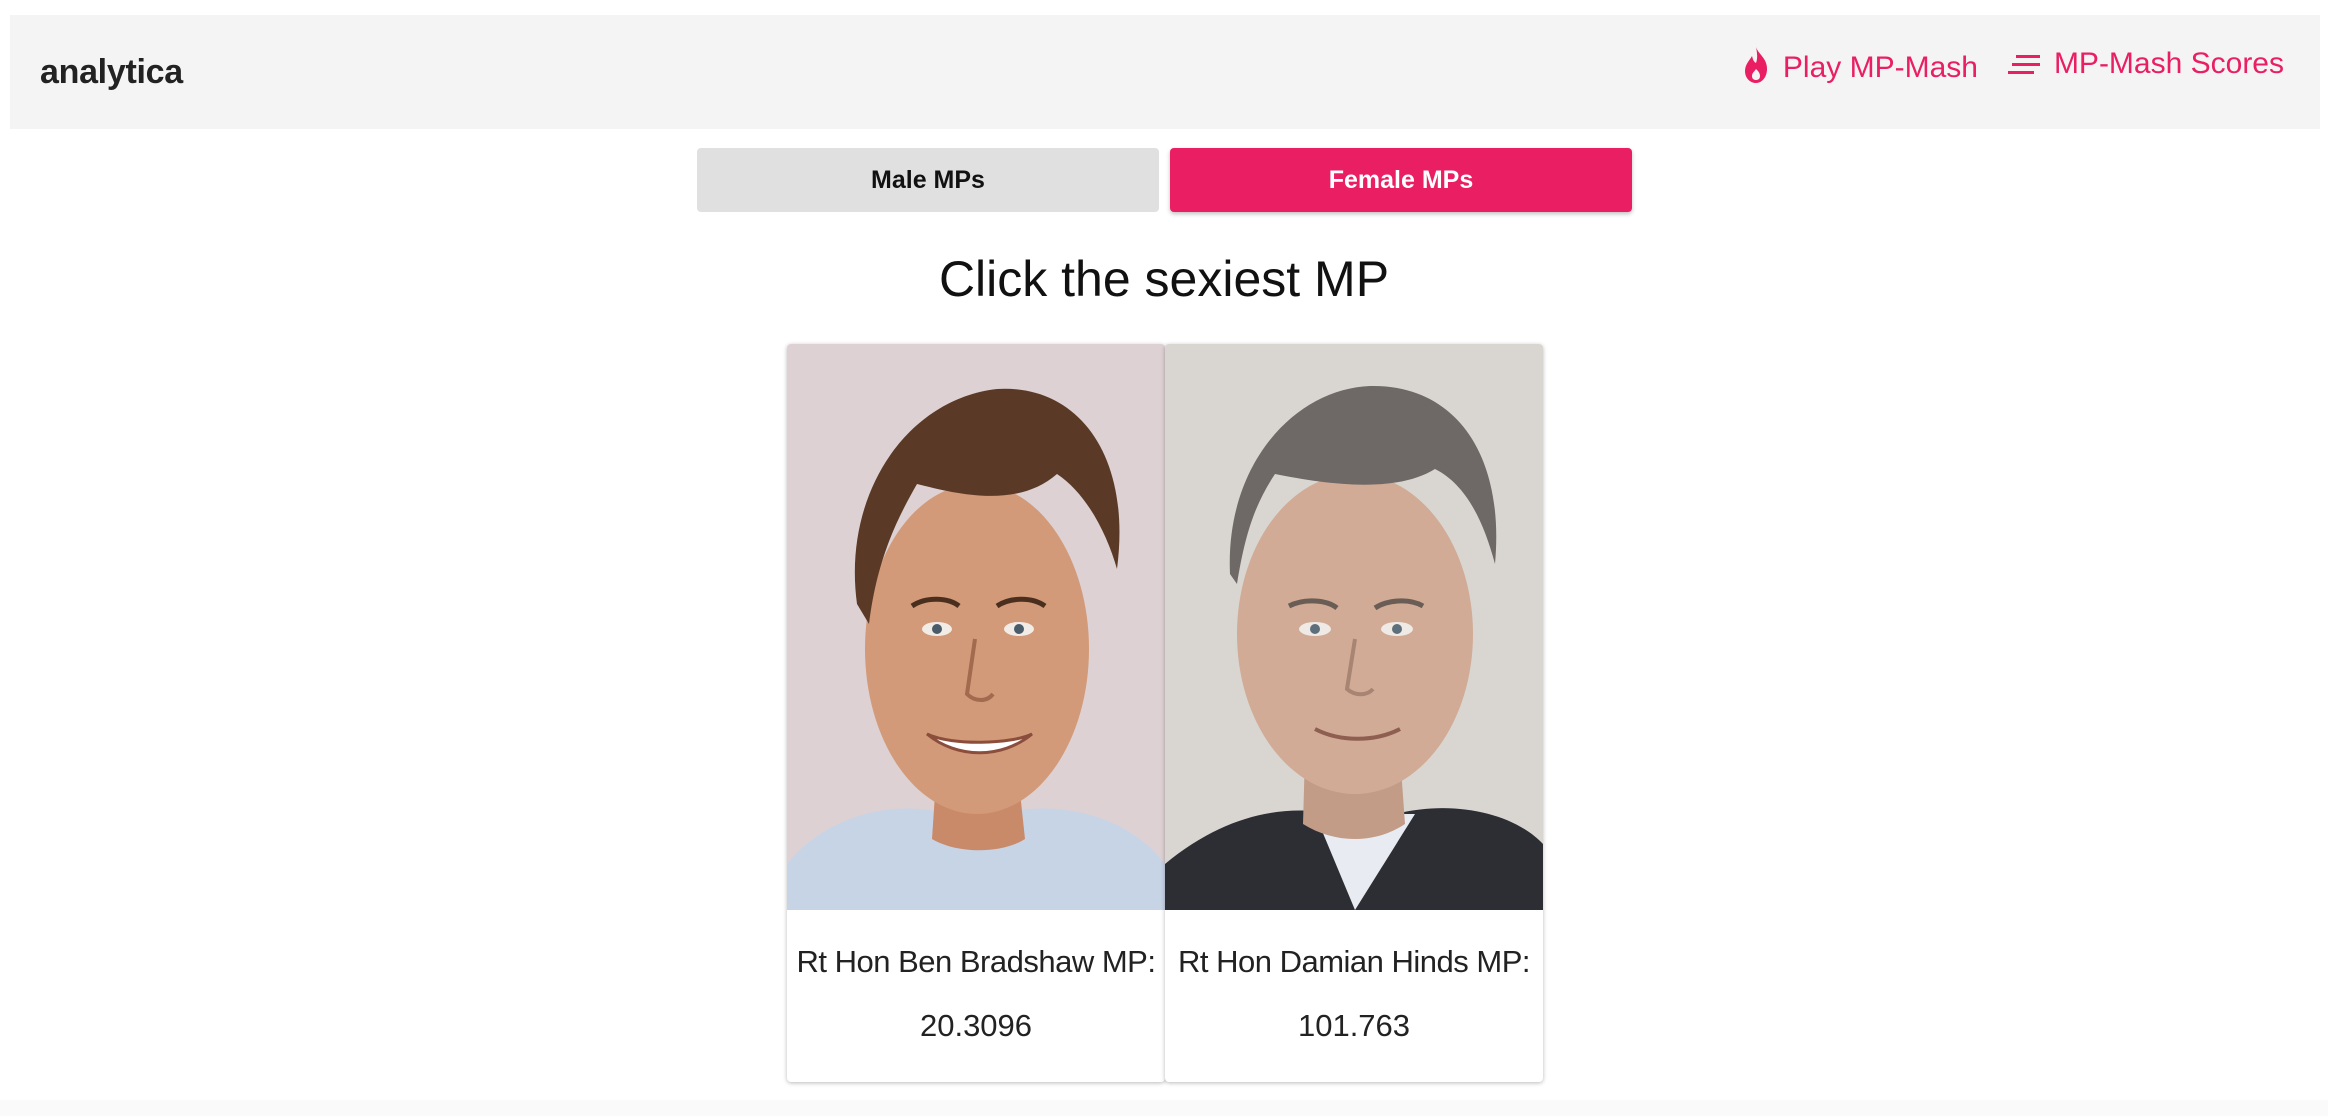  What do you see at coordinates (1755, 65) in the screenshot?
I see `flame-icon` at bounding box center [1755, 65].